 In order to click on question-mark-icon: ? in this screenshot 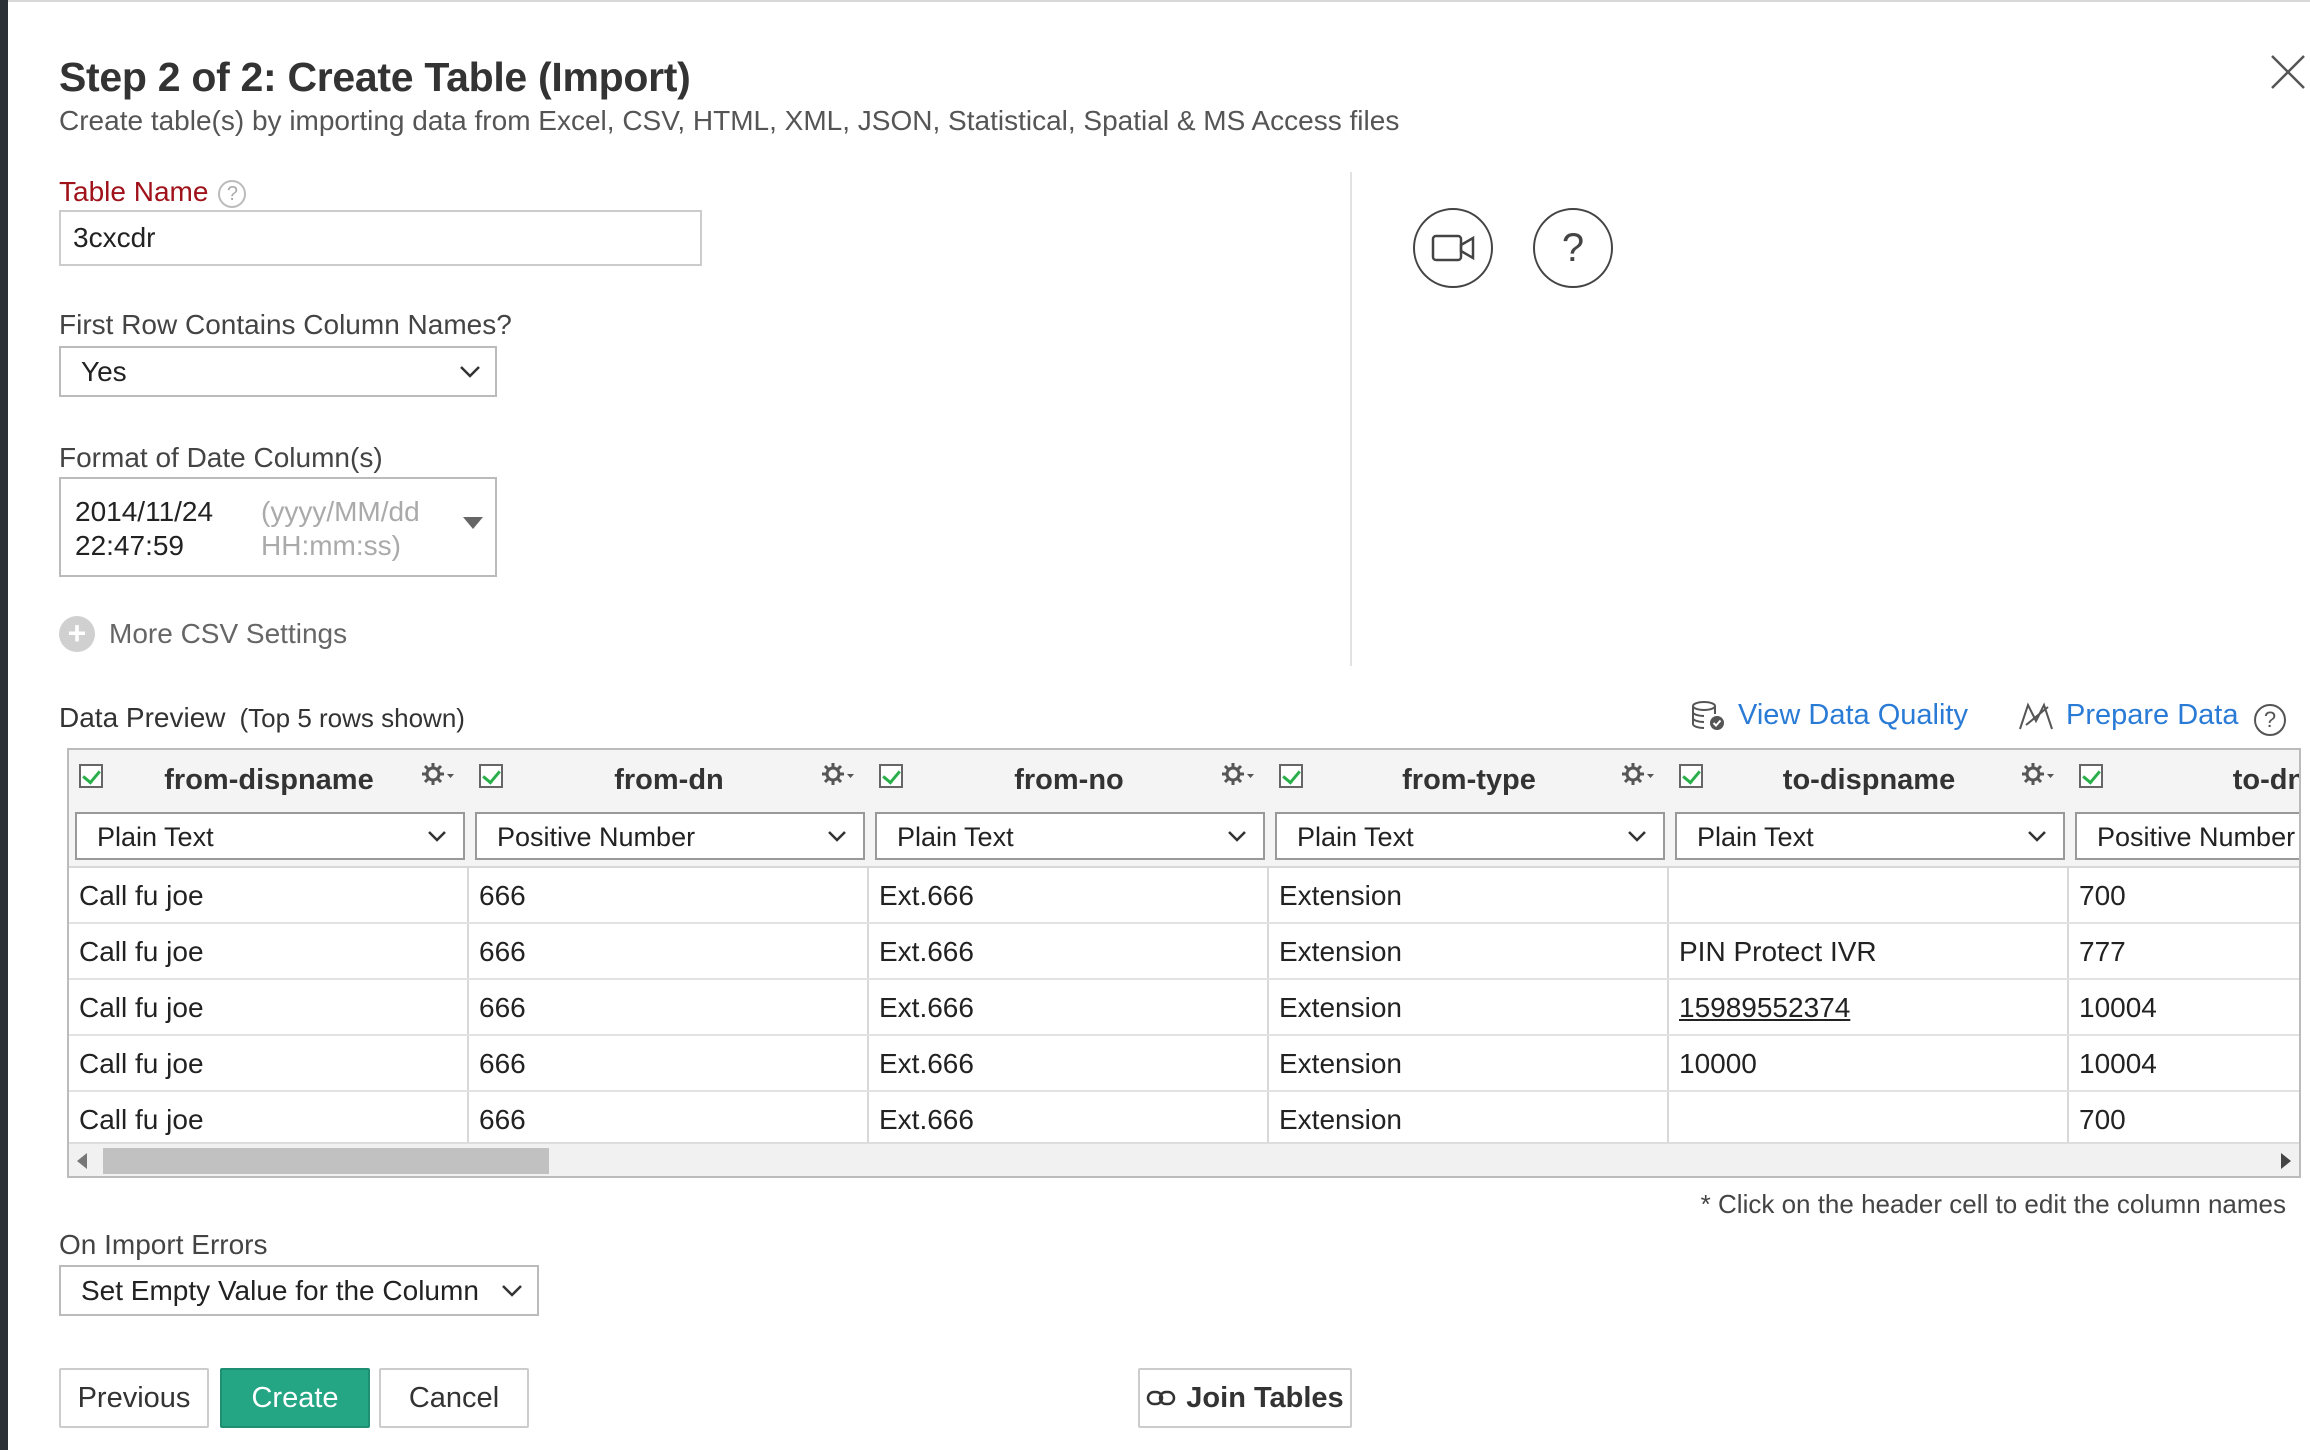, I will do `click(1573, 248)`.